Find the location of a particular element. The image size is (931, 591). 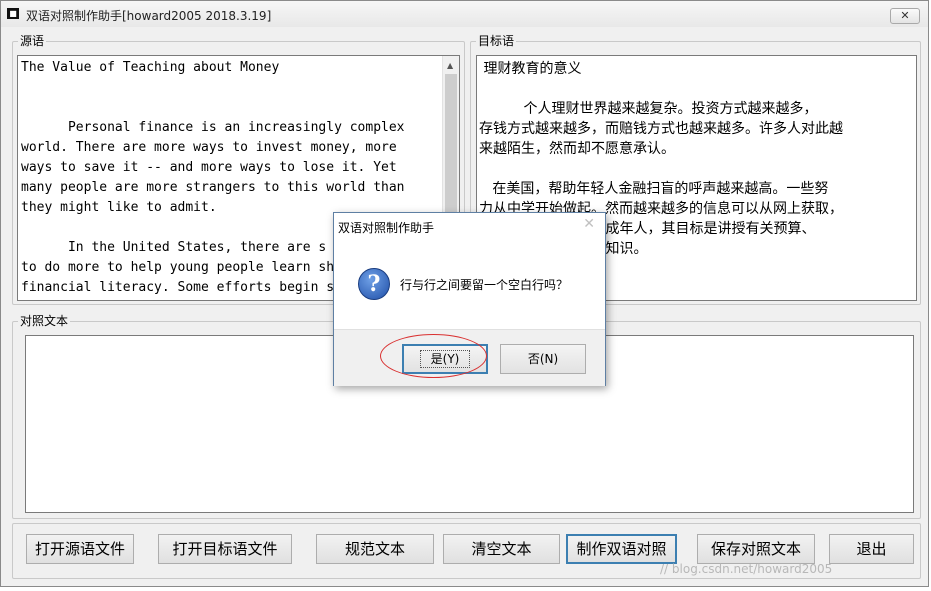

make-bilingual-button: 制作双语对照 is located at coordinates (621, 549).